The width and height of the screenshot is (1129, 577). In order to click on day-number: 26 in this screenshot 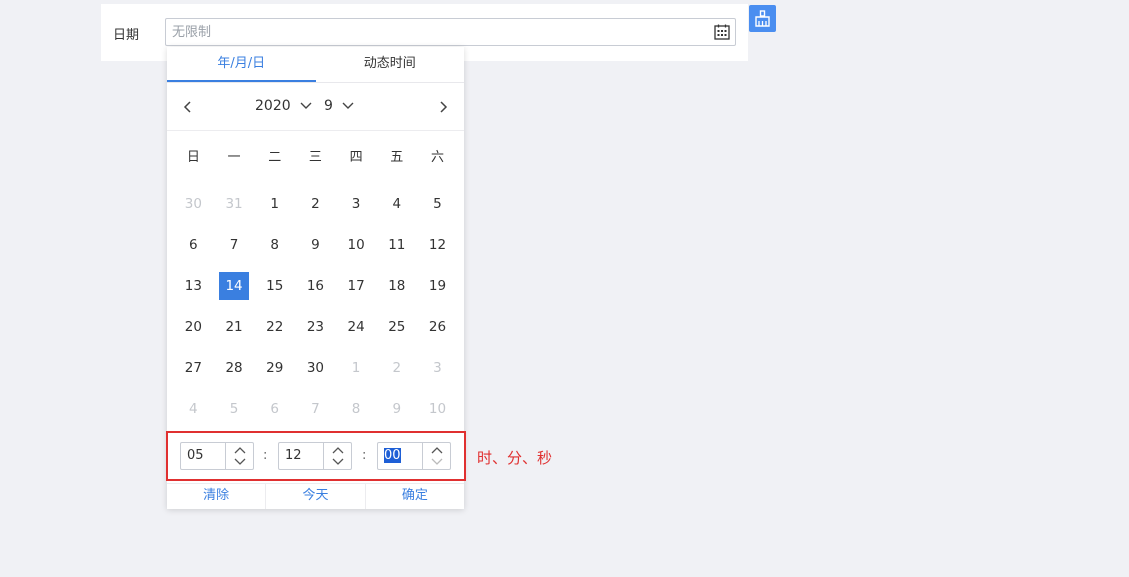, I will do `click(437, 326)`.